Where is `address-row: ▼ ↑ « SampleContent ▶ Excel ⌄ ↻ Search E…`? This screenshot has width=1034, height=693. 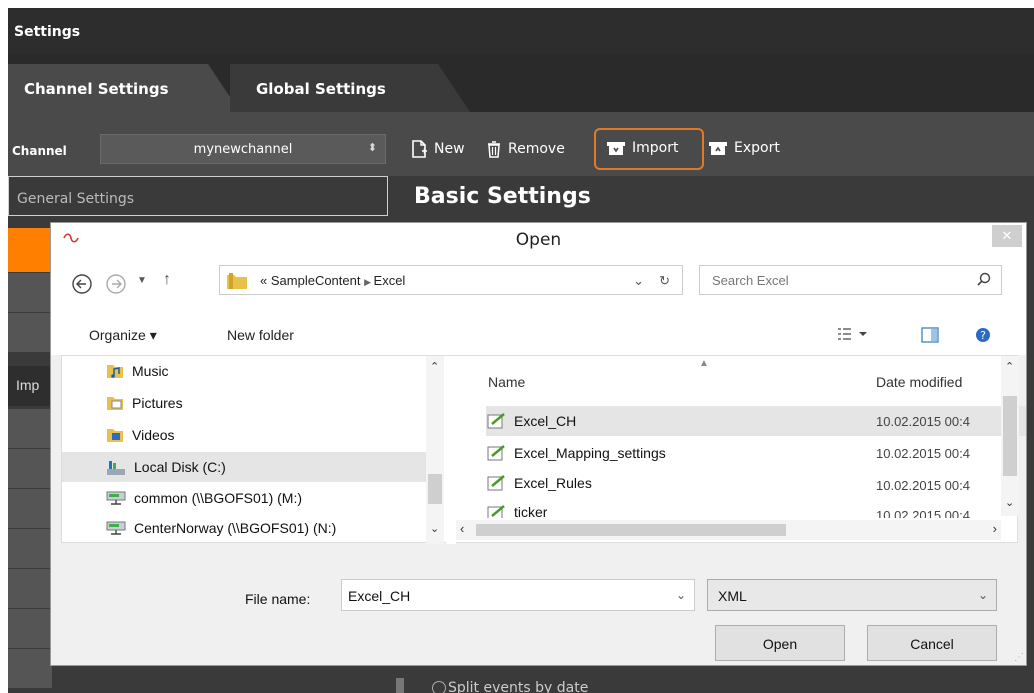 address-row: ▼ ↑ « SampleContent ▶ Excel ⌄ ↻ Search E… is located at coordinates (538, 283).